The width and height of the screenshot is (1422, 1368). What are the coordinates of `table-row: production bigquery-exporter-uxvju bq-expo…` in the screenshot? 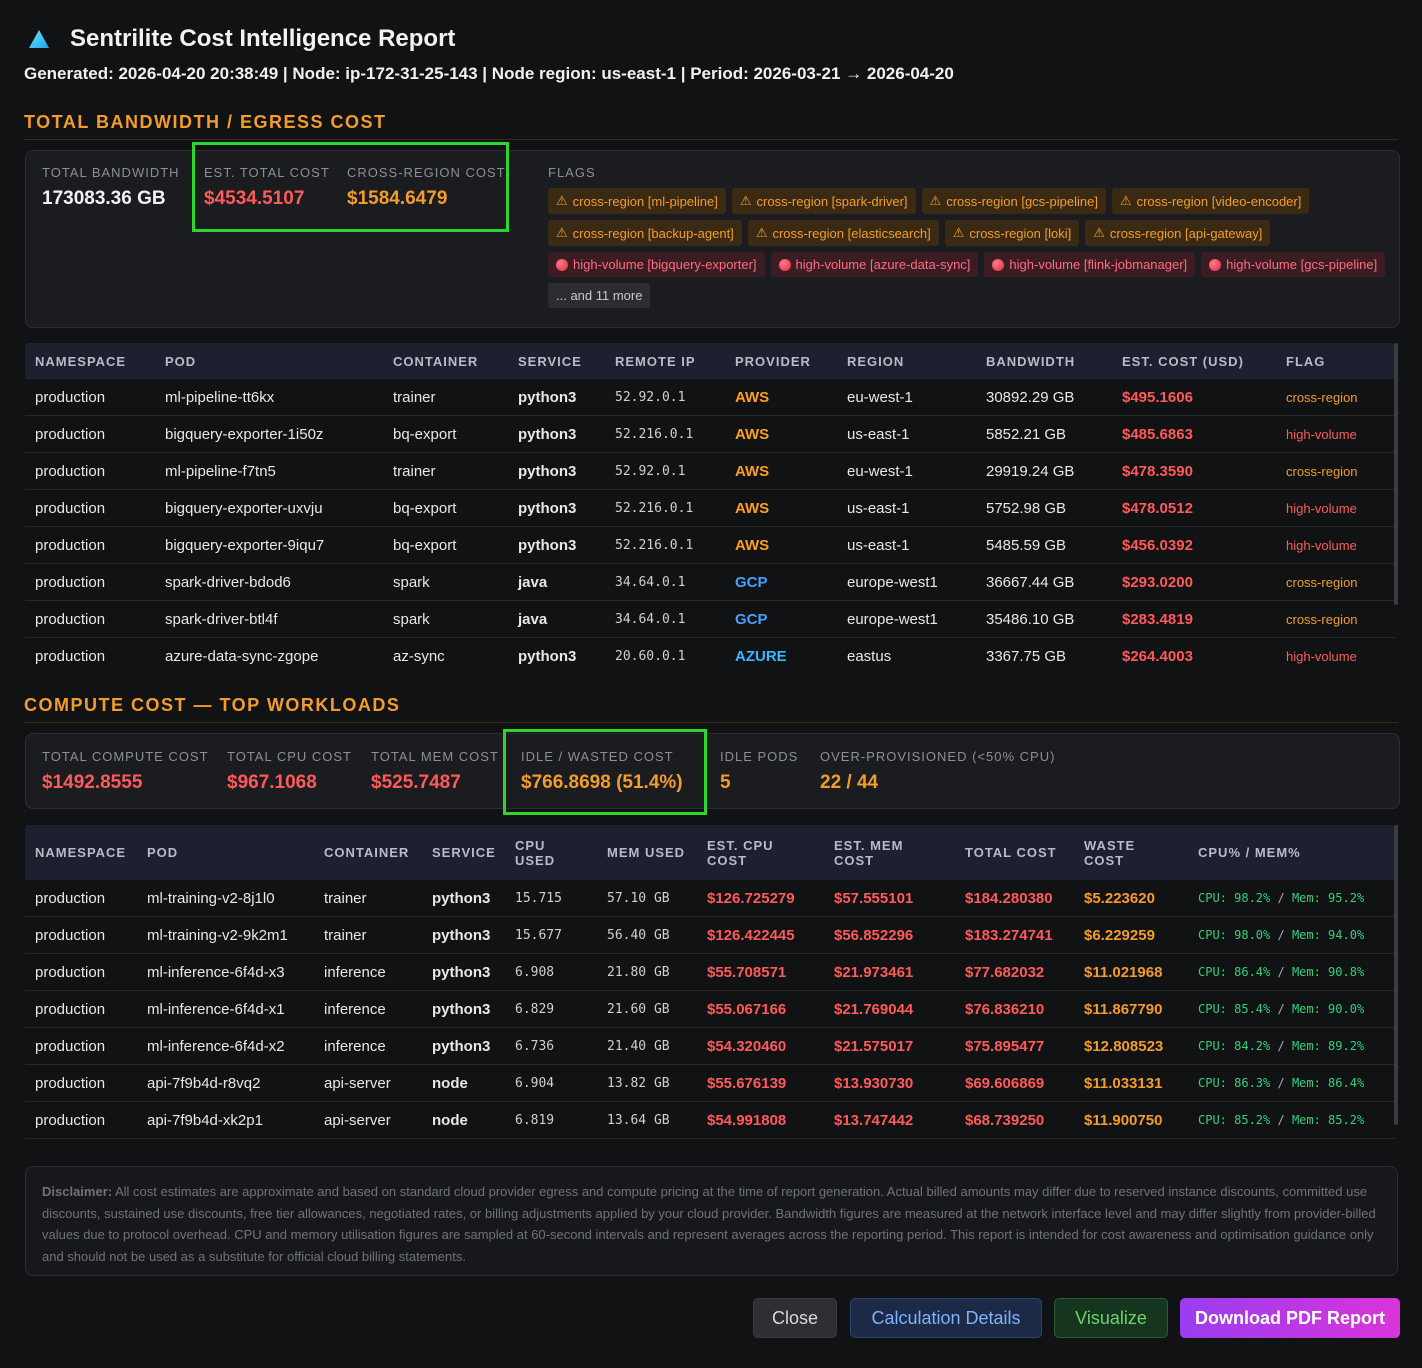 It's located at (710, 508).